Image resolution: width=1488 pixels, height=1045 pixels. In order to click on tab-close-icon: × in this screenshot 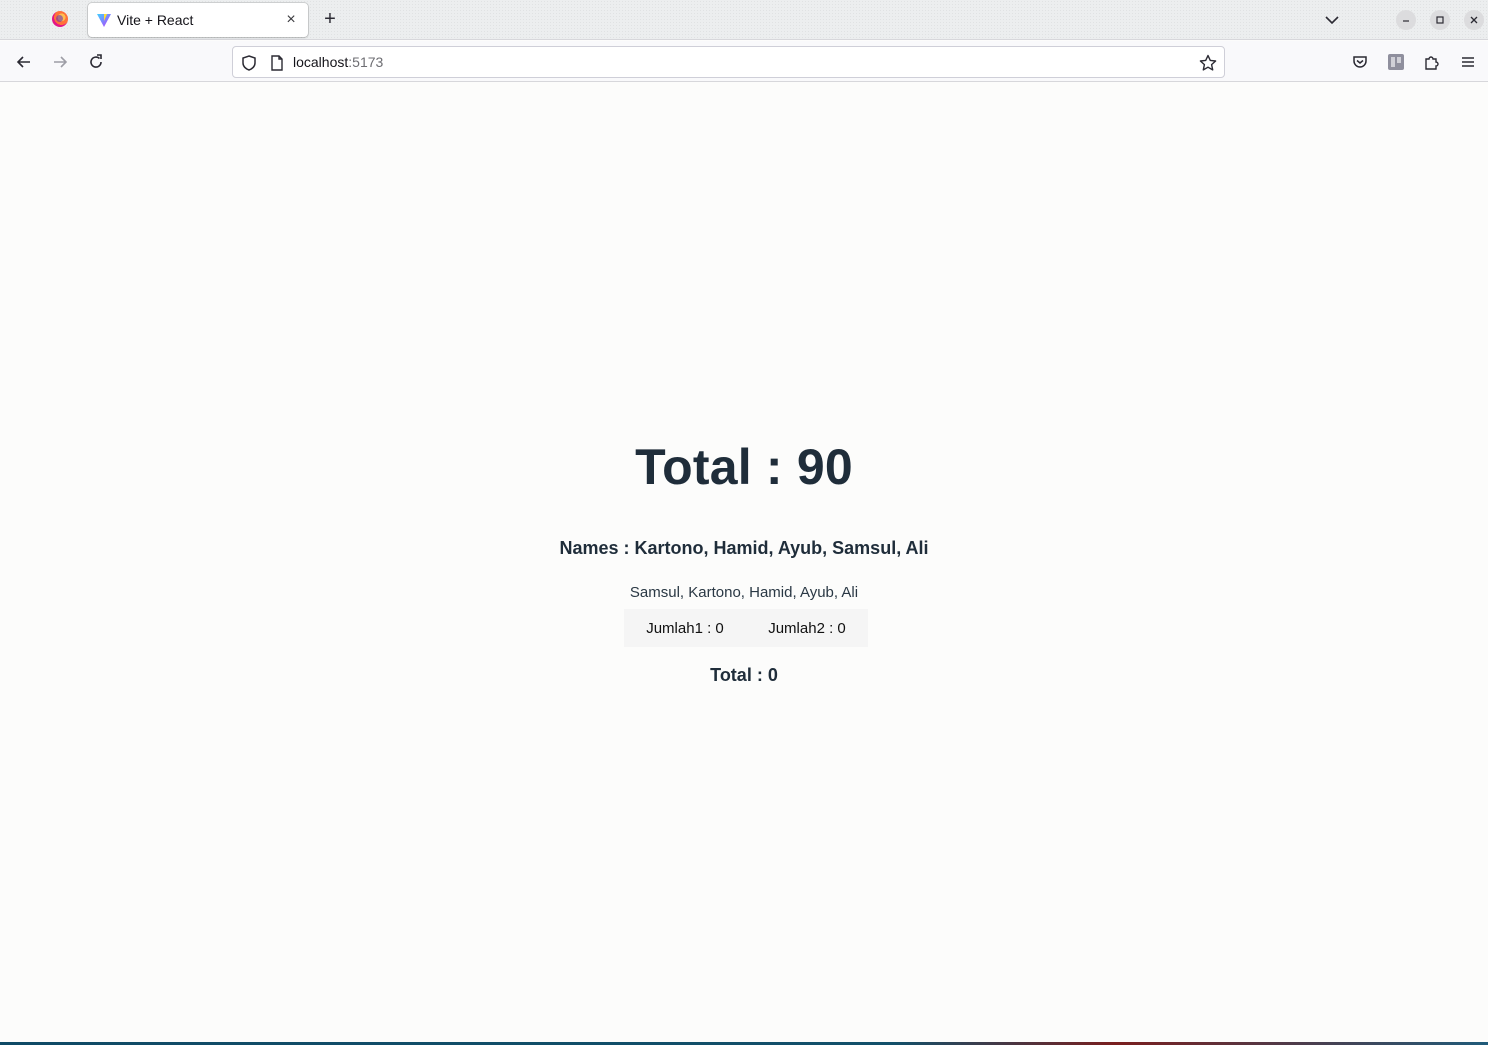, I will do `click(291, 20)`.